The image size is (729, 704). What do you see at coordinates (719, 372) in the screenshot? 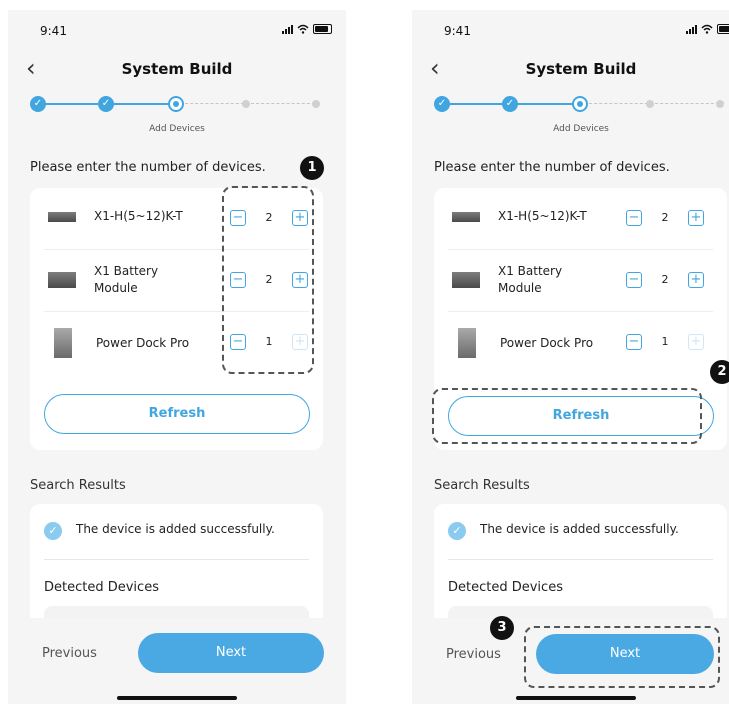
I see `callout-badge: 2` at bounding box center [719, 372].